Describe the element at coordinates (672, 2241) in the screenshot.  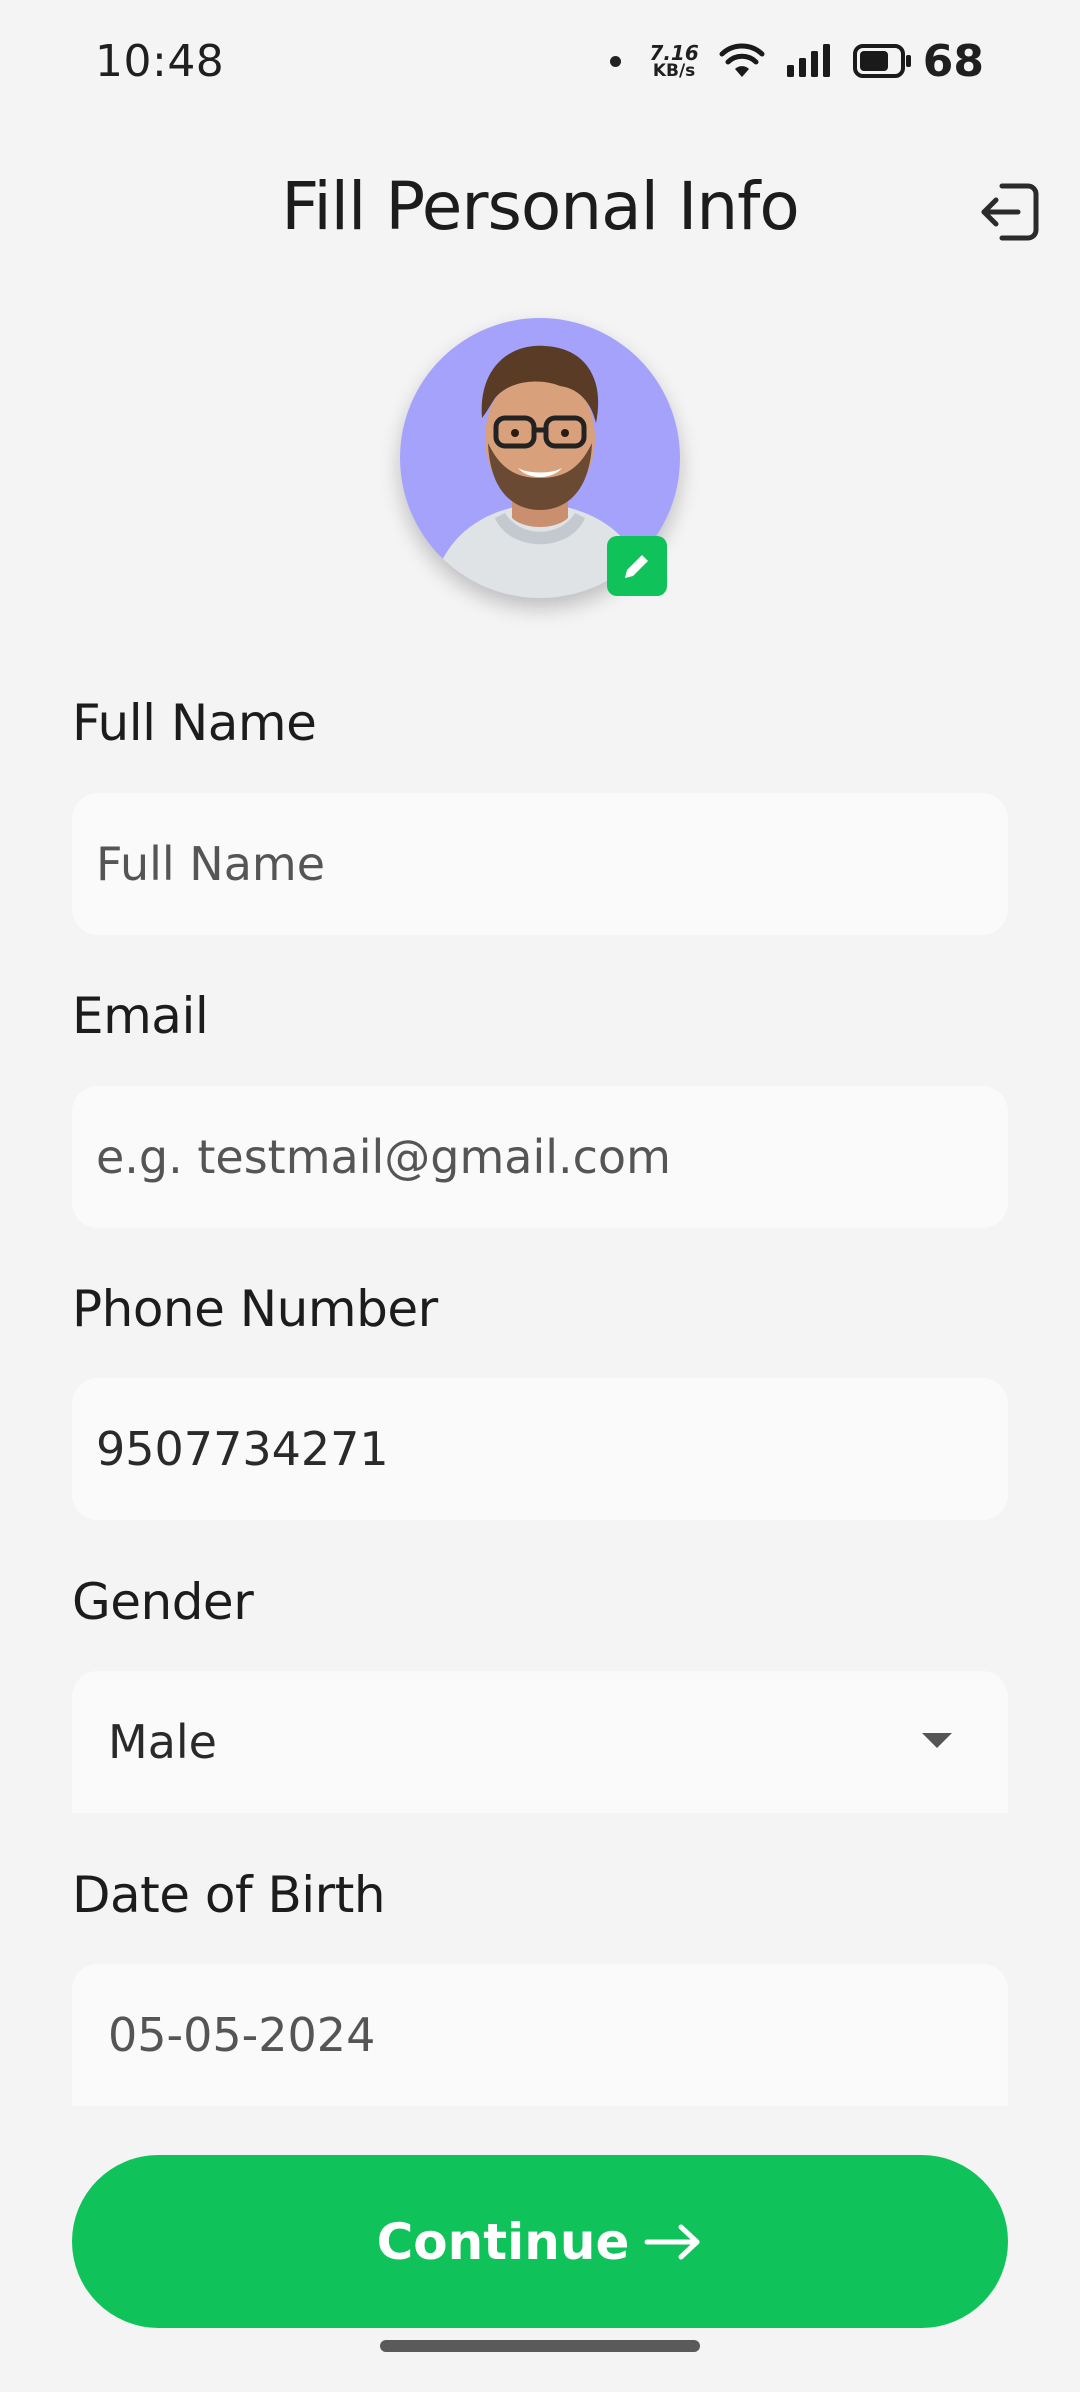
I see `arrow-right-icon` at that location.